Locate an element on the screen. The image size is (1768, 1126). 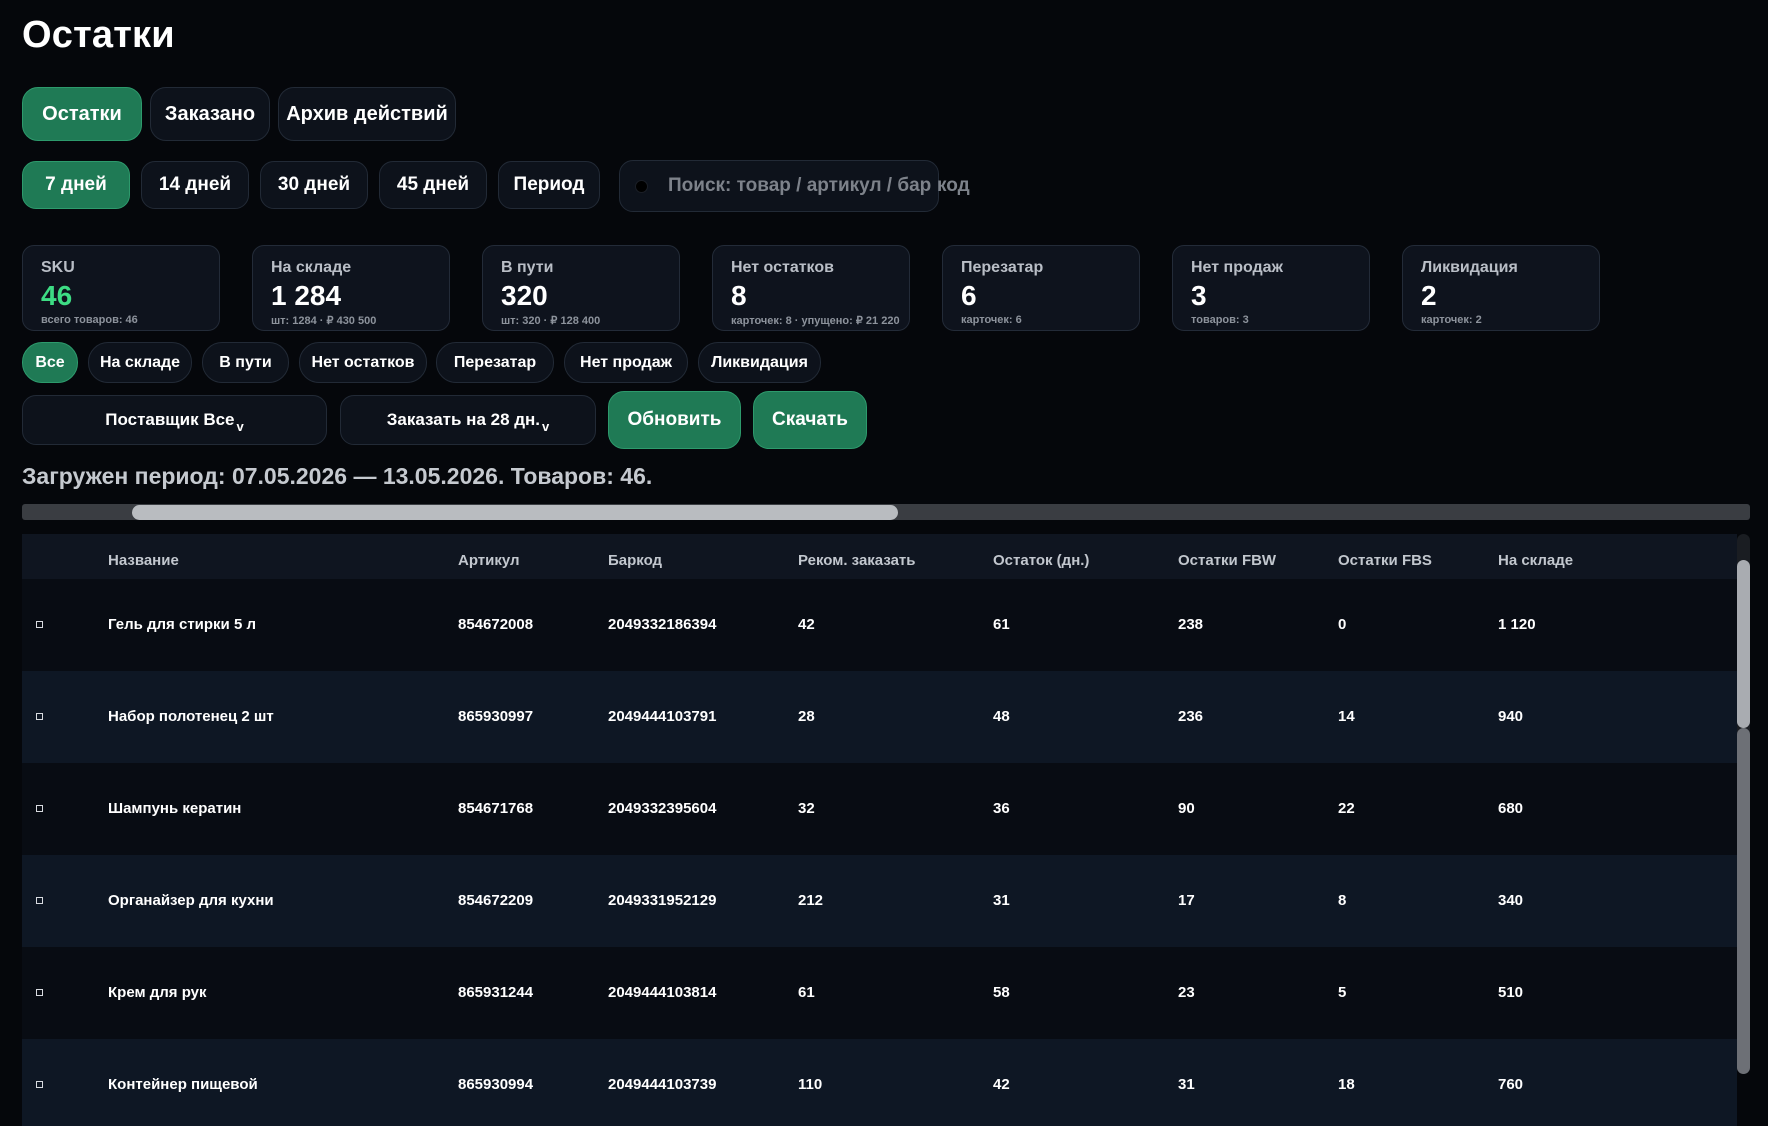
period-14-days-button: 14 дней is located at coordinates (195, 185).